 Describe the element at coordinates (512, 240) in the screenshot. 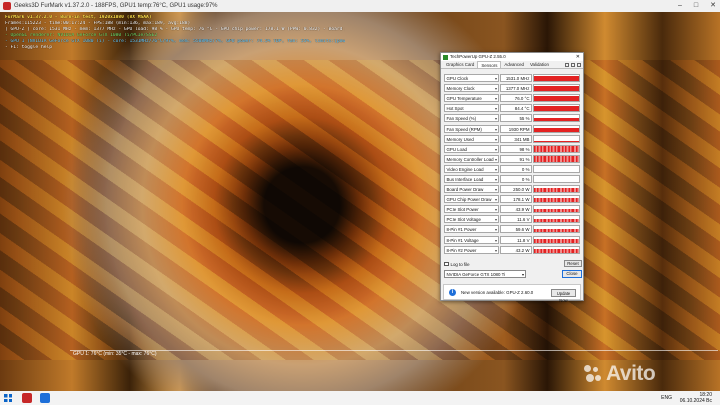

I see `sensor-row: 8-Pin #1 Voltage11.8 V` at that location.